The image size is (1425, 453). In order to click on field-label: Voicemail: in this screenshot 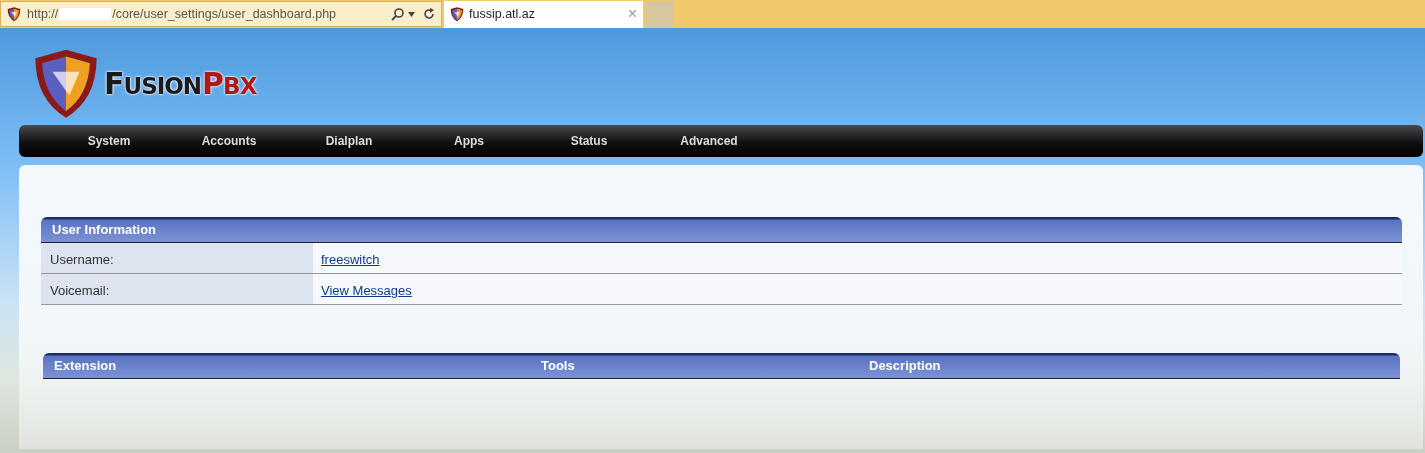, I will do `click(177, 289)`.